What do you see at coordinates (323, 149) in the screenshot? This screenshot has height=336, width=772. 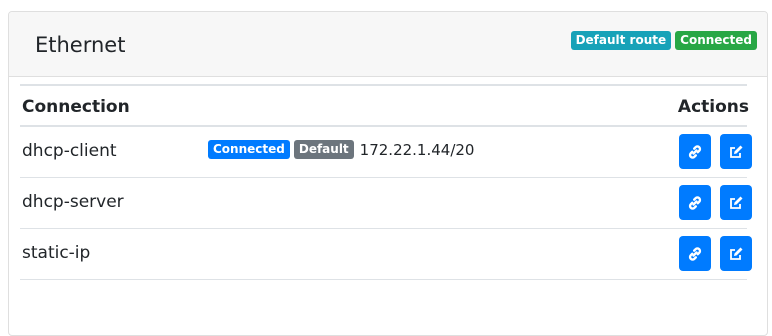 I see `default-status-badge: Default` at bounding box center [323, 149].